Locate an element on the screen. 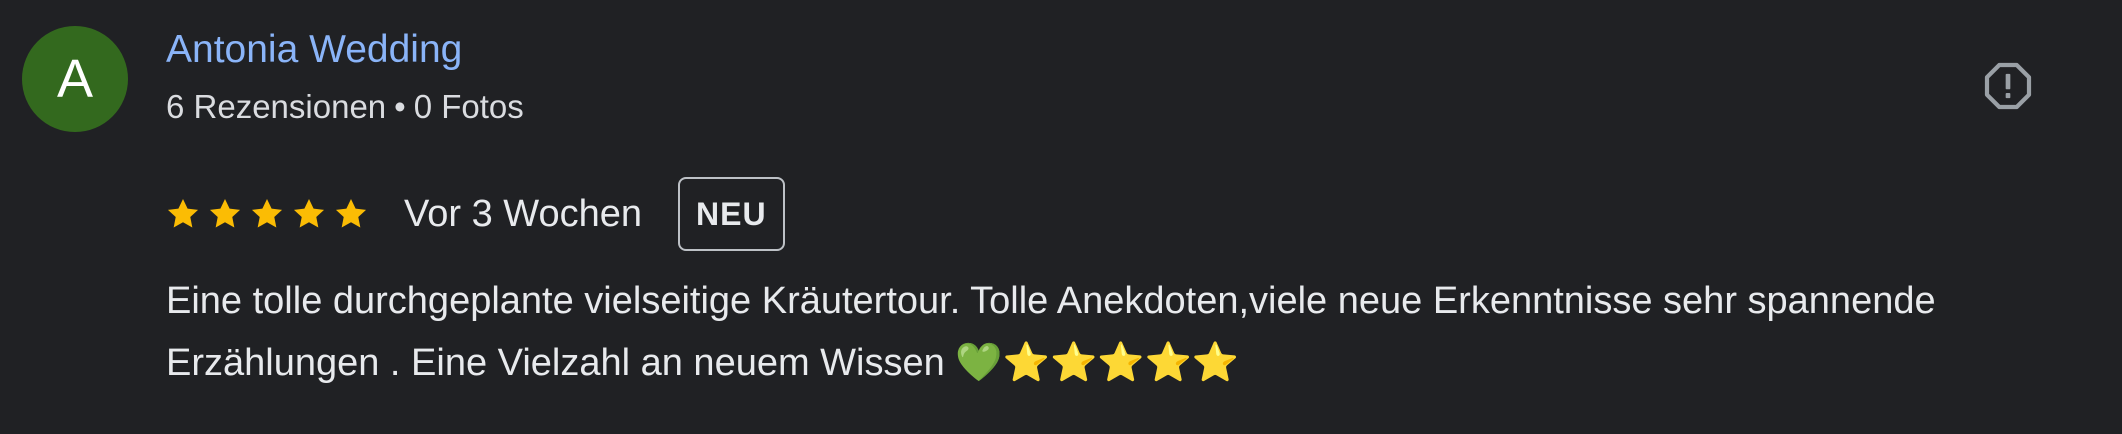 The image size is (2122, 434). report-flag-icon is located at coordinates (2008, 86).